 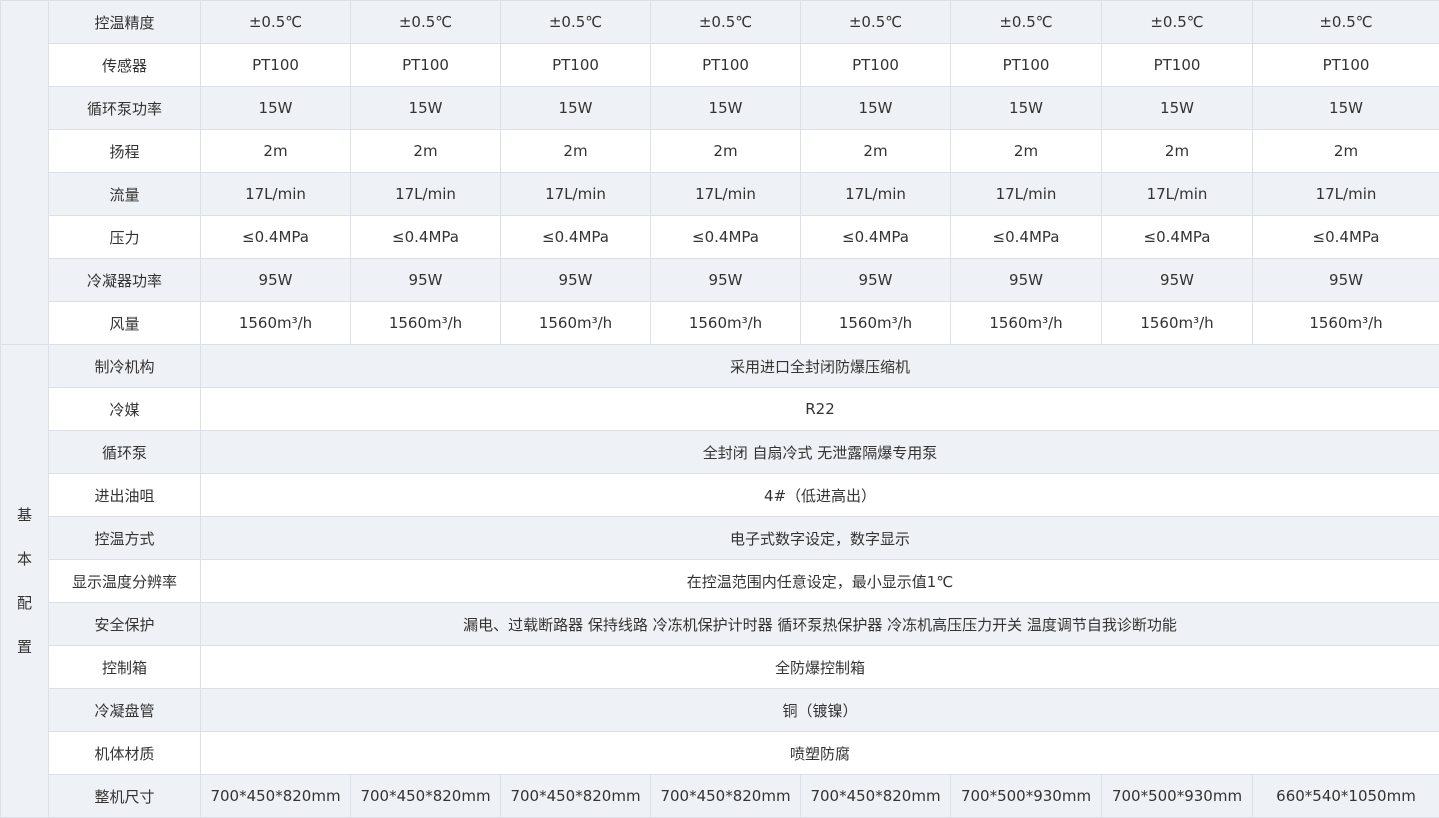 I want to click on row-label: 风量, so click(x=124, y=323).